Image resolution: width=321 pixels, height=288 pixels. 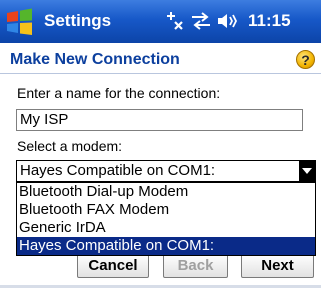 I want to click on back-button: Back, so click(x=195, y=265).